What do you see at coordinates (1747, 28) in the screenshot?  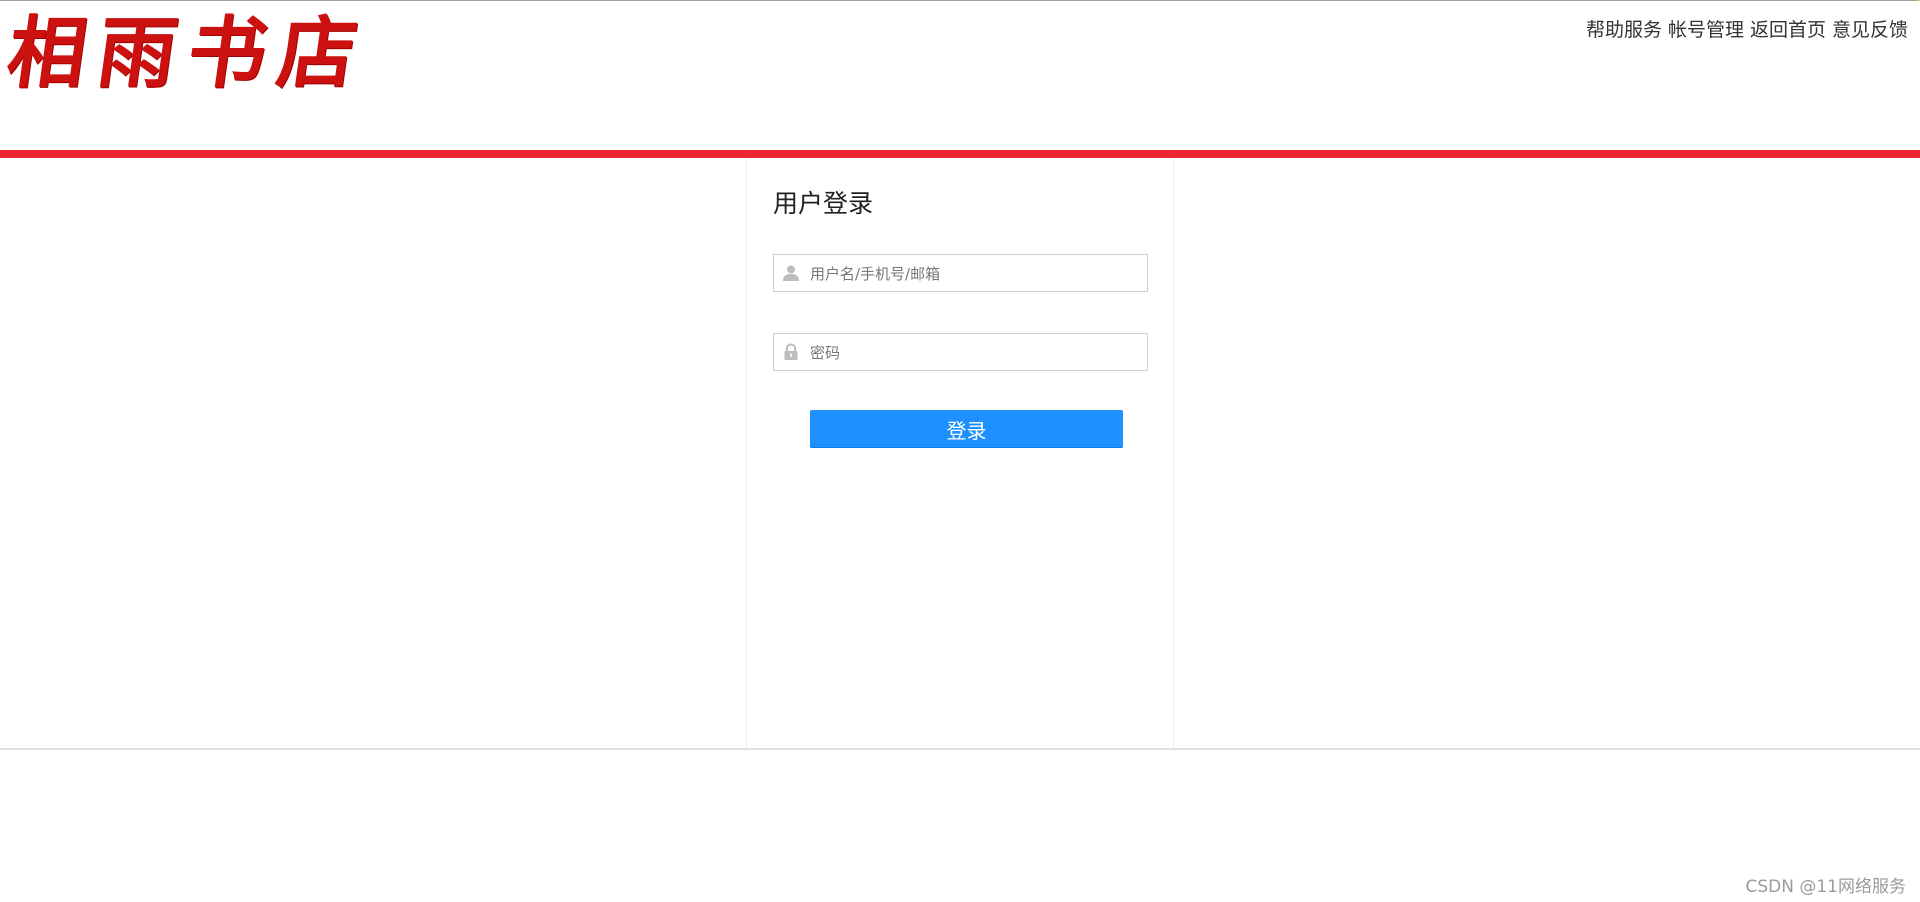 I see `top-nav: 帮助服务 帐号管理 返回首页 意见反馈` at bounding box center [1747, 28].